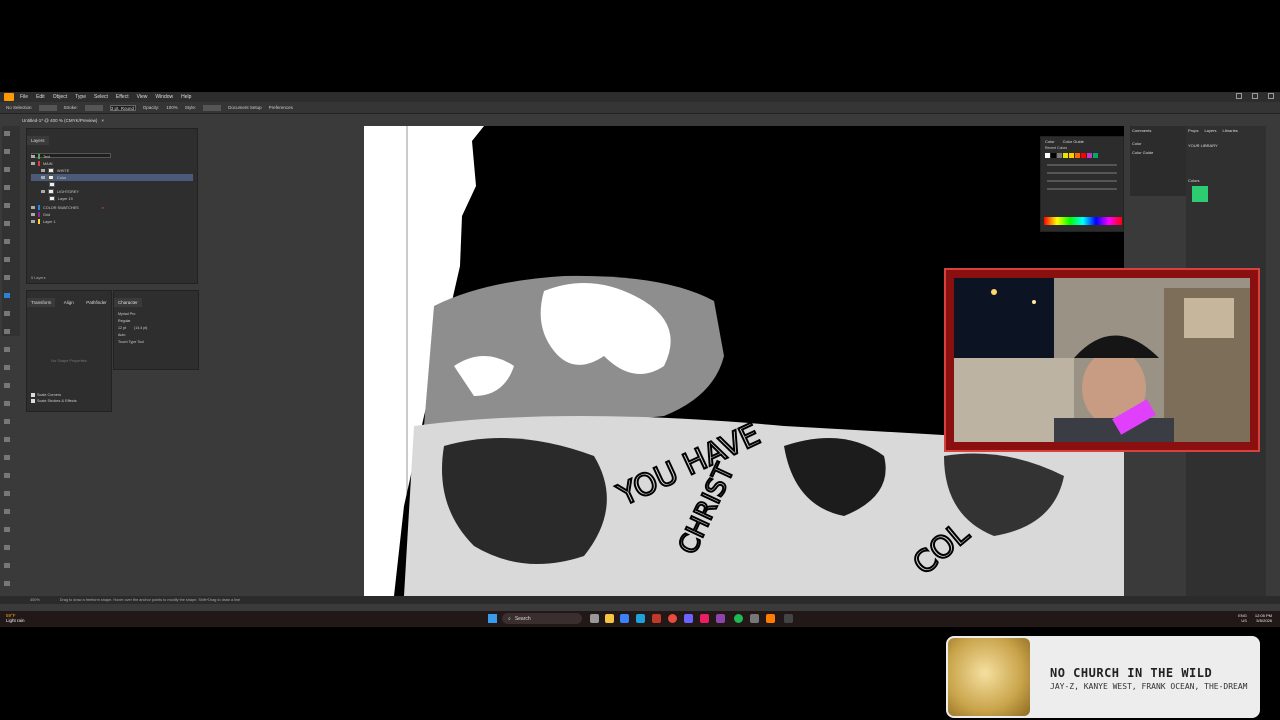  Describe the element at coordinates (738, 618) in the screenshot. I see `spotify-icon` at that location.